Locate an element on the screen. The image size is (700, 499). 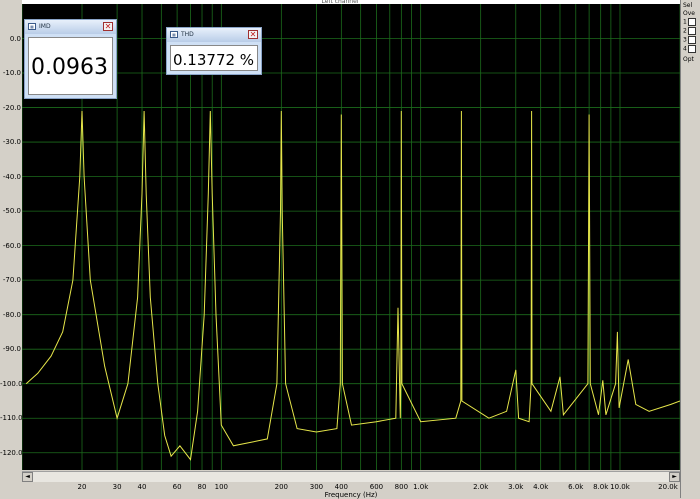
x-tick-label: 8.0k is located at coordinates (601, 487).